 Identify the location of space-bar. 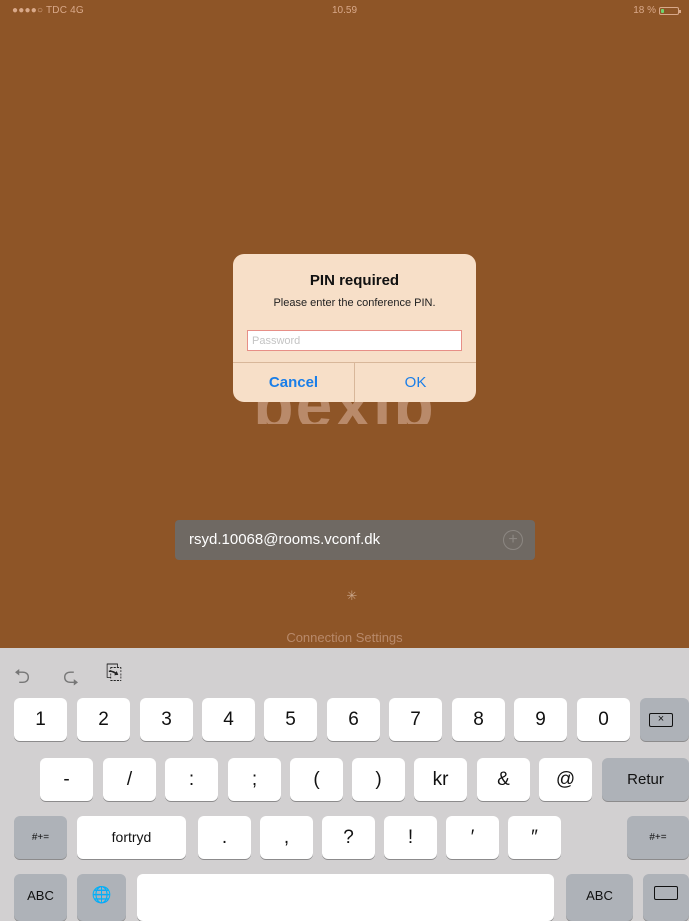
(345, 897).